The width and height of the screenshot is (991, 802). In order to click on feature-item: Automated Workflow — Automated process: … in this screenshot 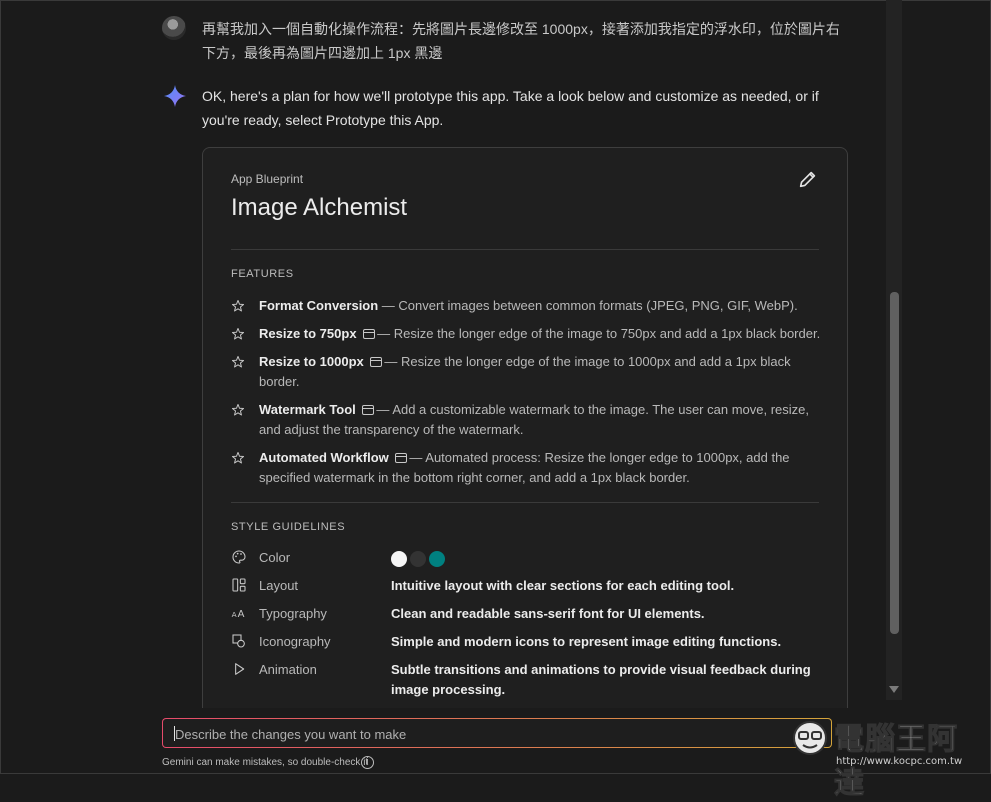, I will do `click(526, 468)`.